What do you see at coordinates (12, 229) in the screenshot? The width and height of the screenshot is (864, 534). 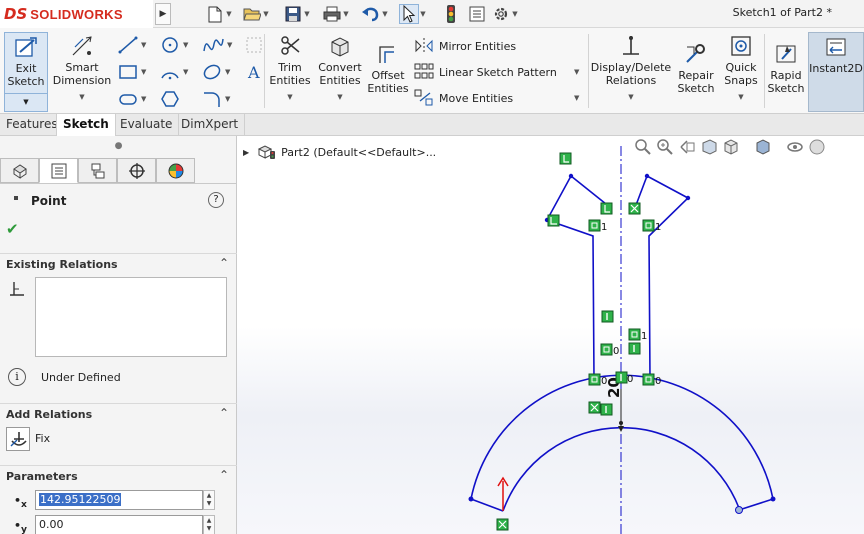 I see `ok-check-icon: ✔` at bounding box center [12, 229].